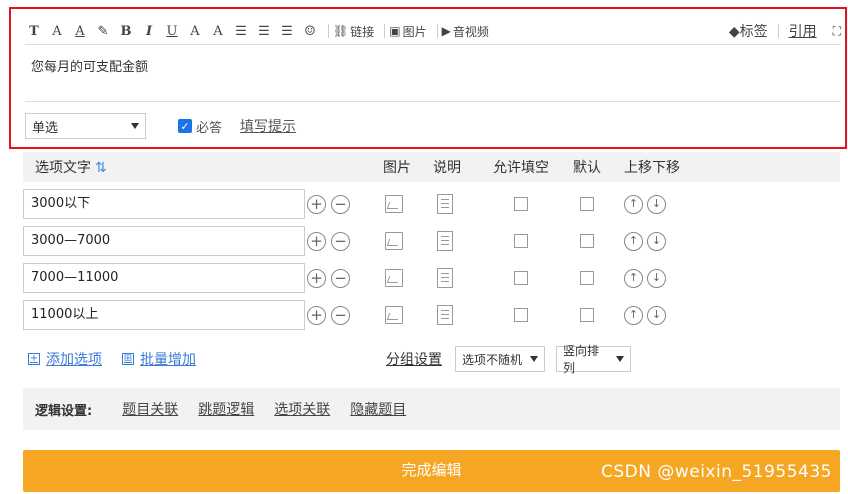 The image size is (848, 494). What do you see at coordinates (414, 359) in the screenshot?
I see `group-settings-link: 分组设置` at bounding box center [414, 359].